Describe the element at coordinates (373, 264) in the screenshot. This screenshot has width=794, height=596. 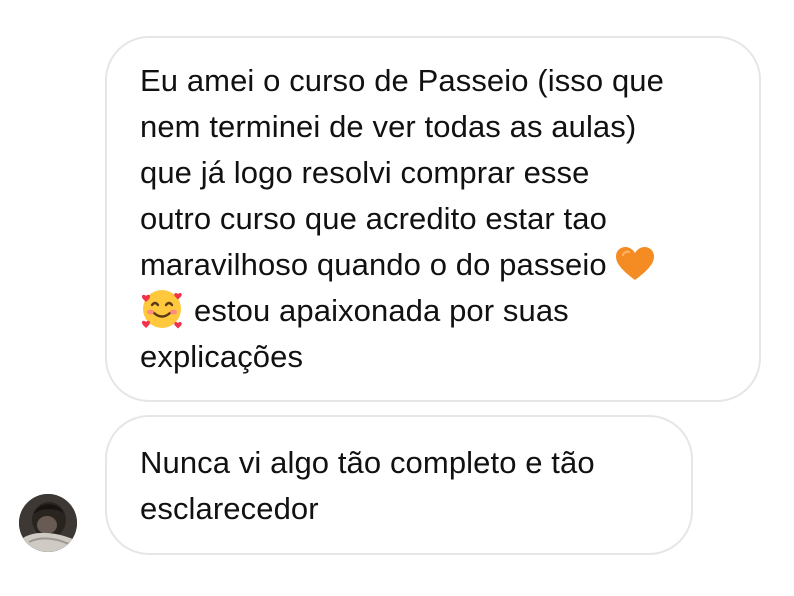
I see `message-line-text: maravilhoso quando o do passeio` at that location.